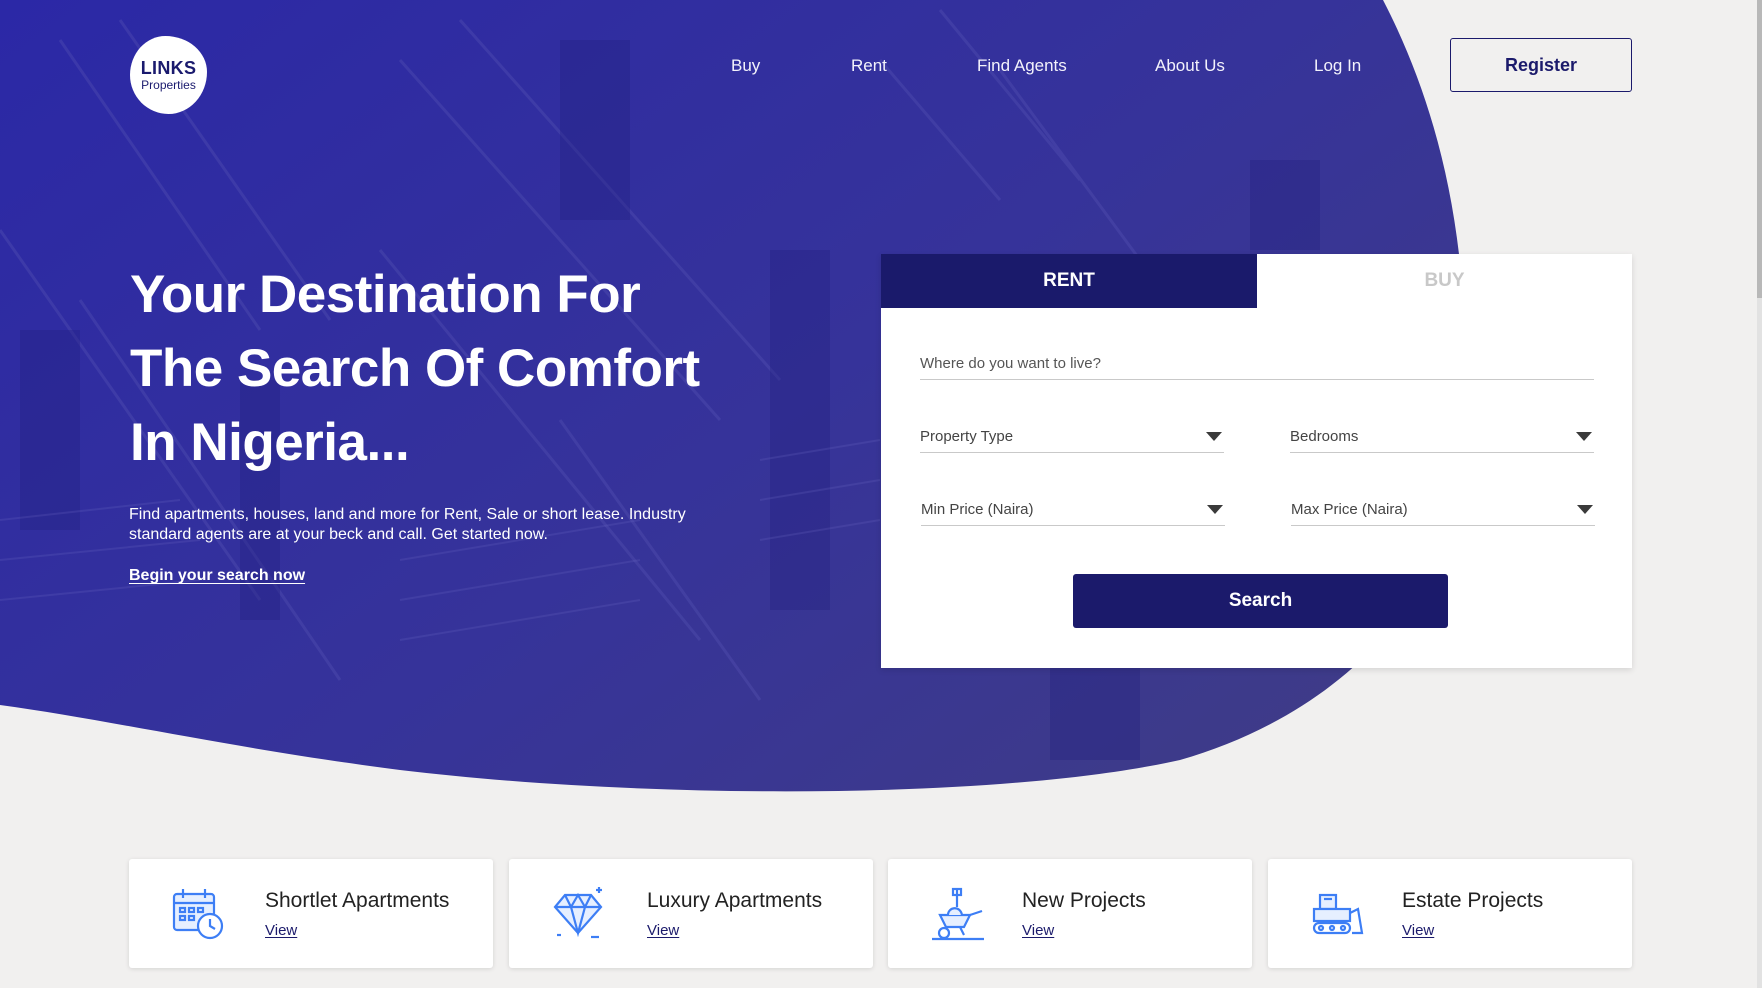 This screenshot has height=988, width=1762. Describe the element at coordinates (1443, 510) in the screenshot. I see `max-price-select: Max Price (Naira)` at that location.